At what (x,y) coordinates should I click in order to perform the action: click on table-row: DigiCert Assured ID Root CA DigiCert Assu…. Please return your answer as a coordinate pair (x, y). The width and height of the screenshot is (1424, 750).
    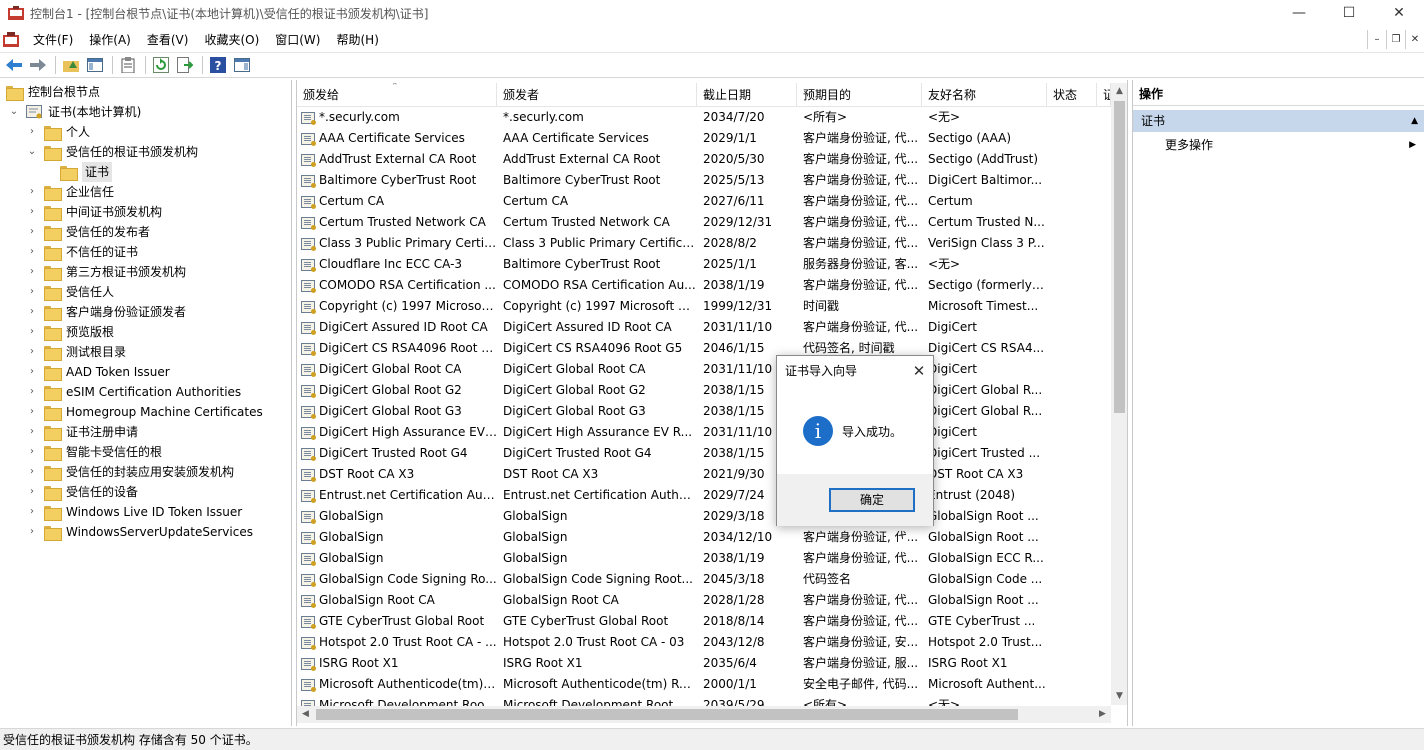
    Looking at the image, I should click on (704, 327).